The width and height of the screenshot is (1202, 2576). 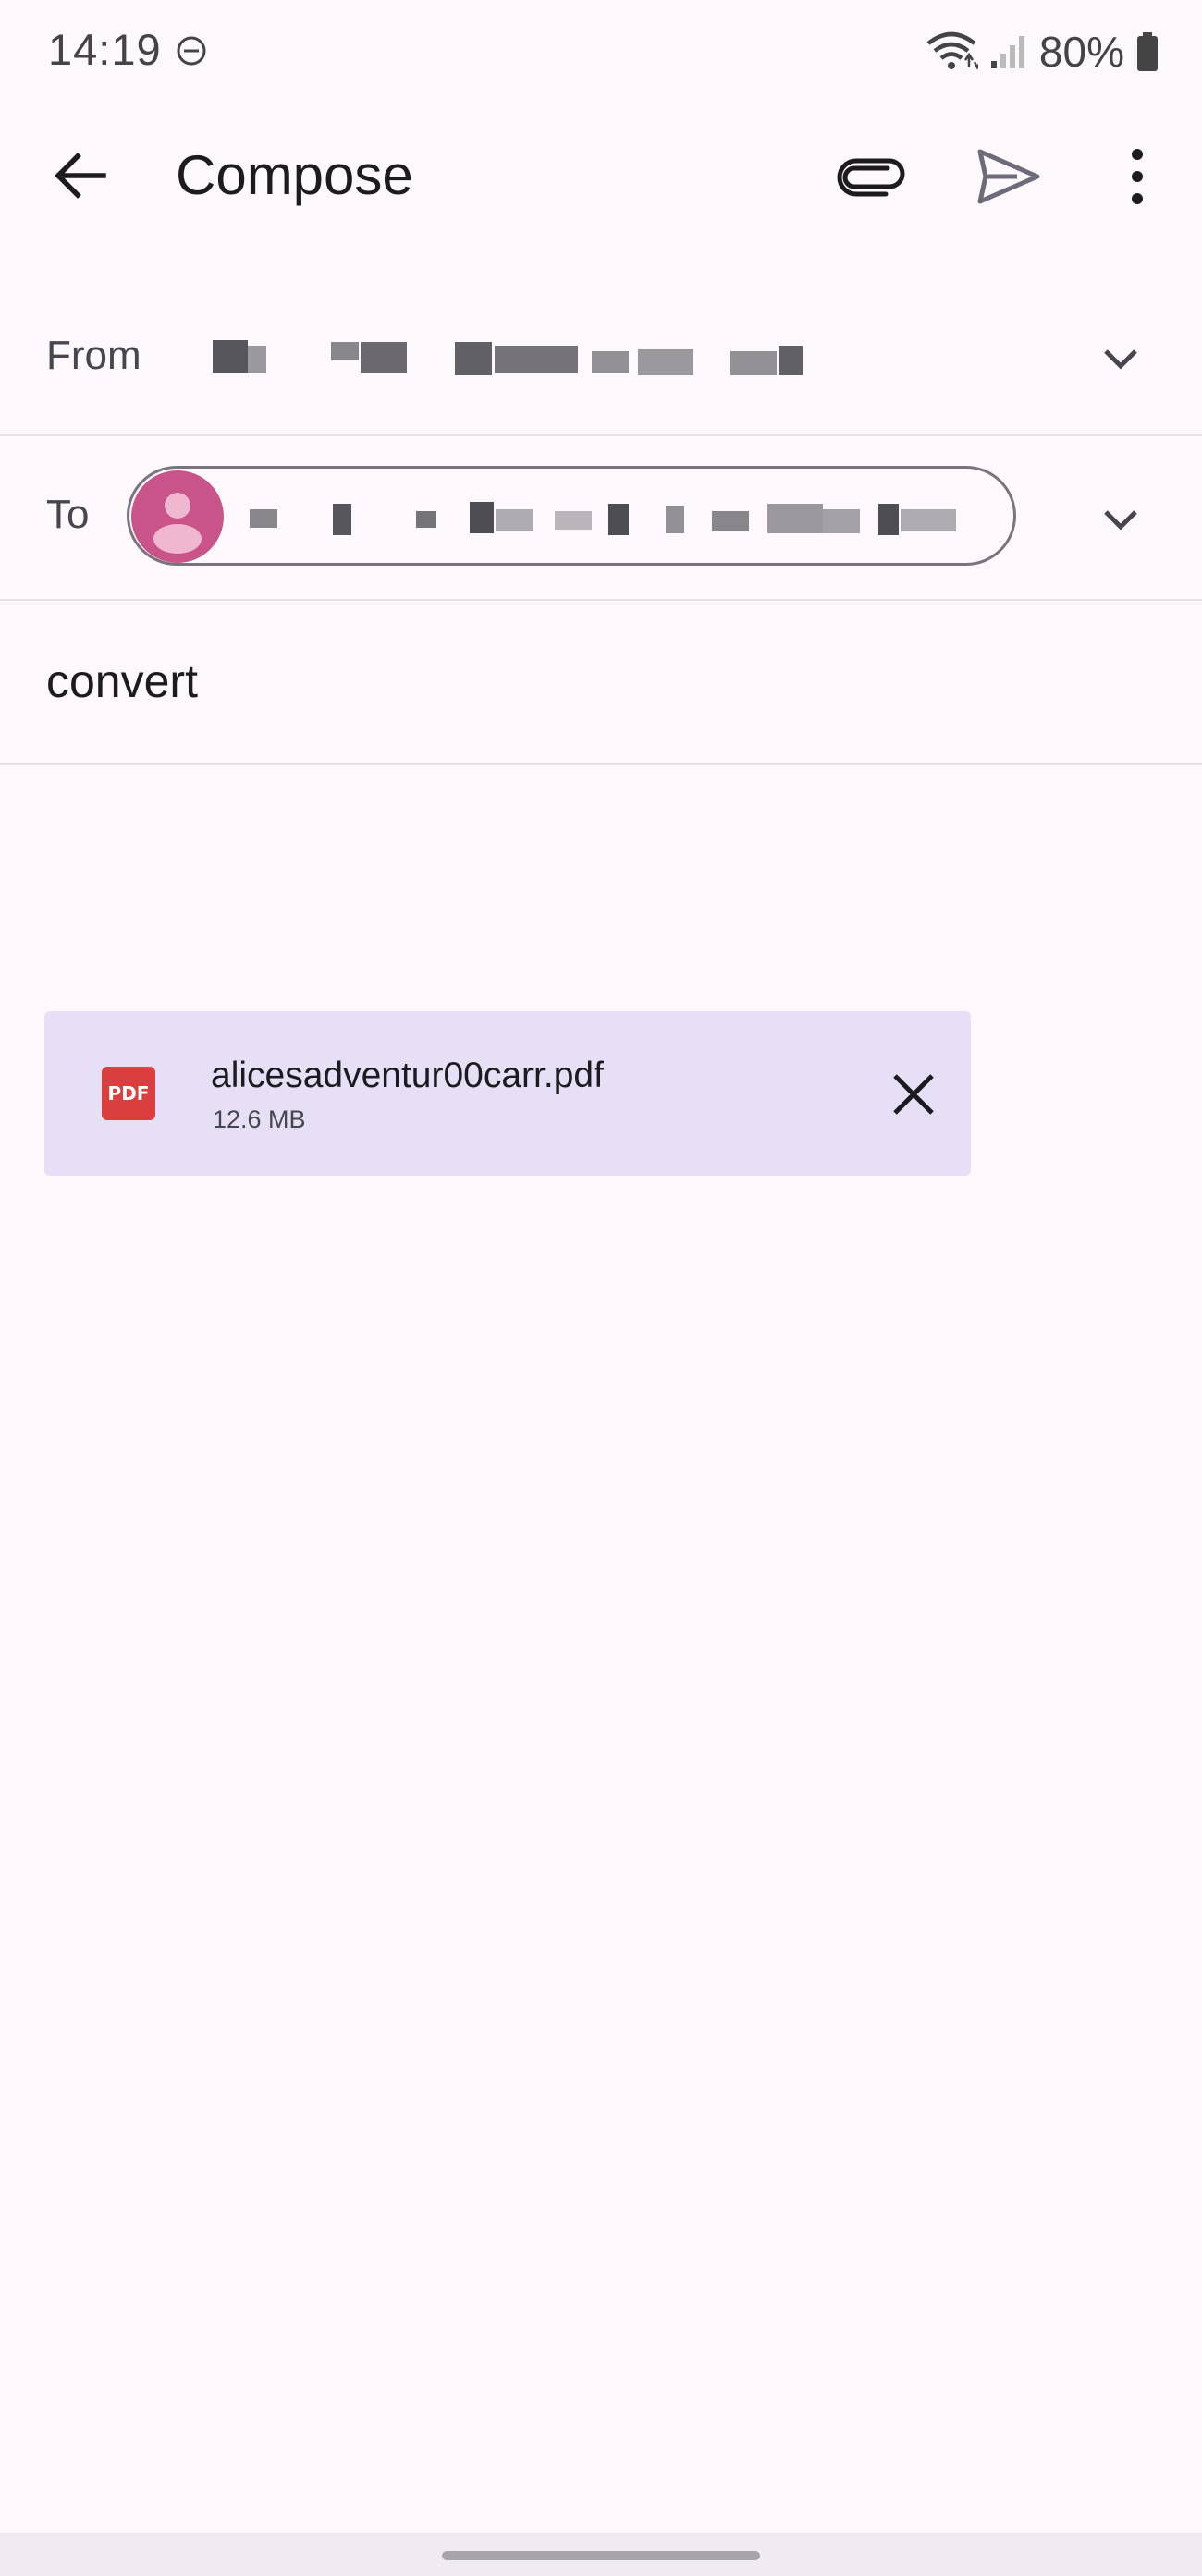 What do you see at coordinates (518, 360) in the screenshot?
I see `from-address-redacted` at bounding box center [518, 360].